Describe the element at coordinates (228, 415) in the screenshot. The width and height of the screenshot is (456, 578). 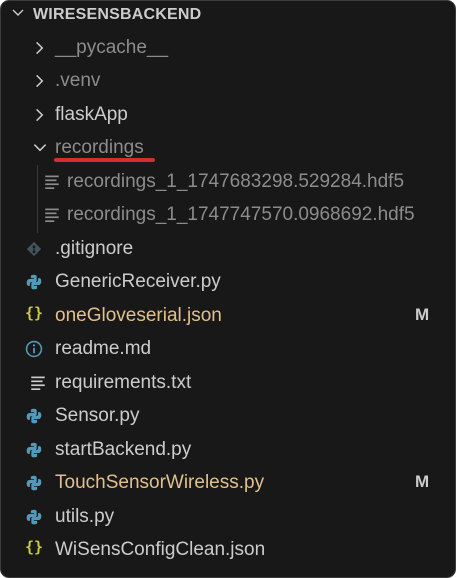
I see `tree-item-python-file: Sensor.py` at that location.